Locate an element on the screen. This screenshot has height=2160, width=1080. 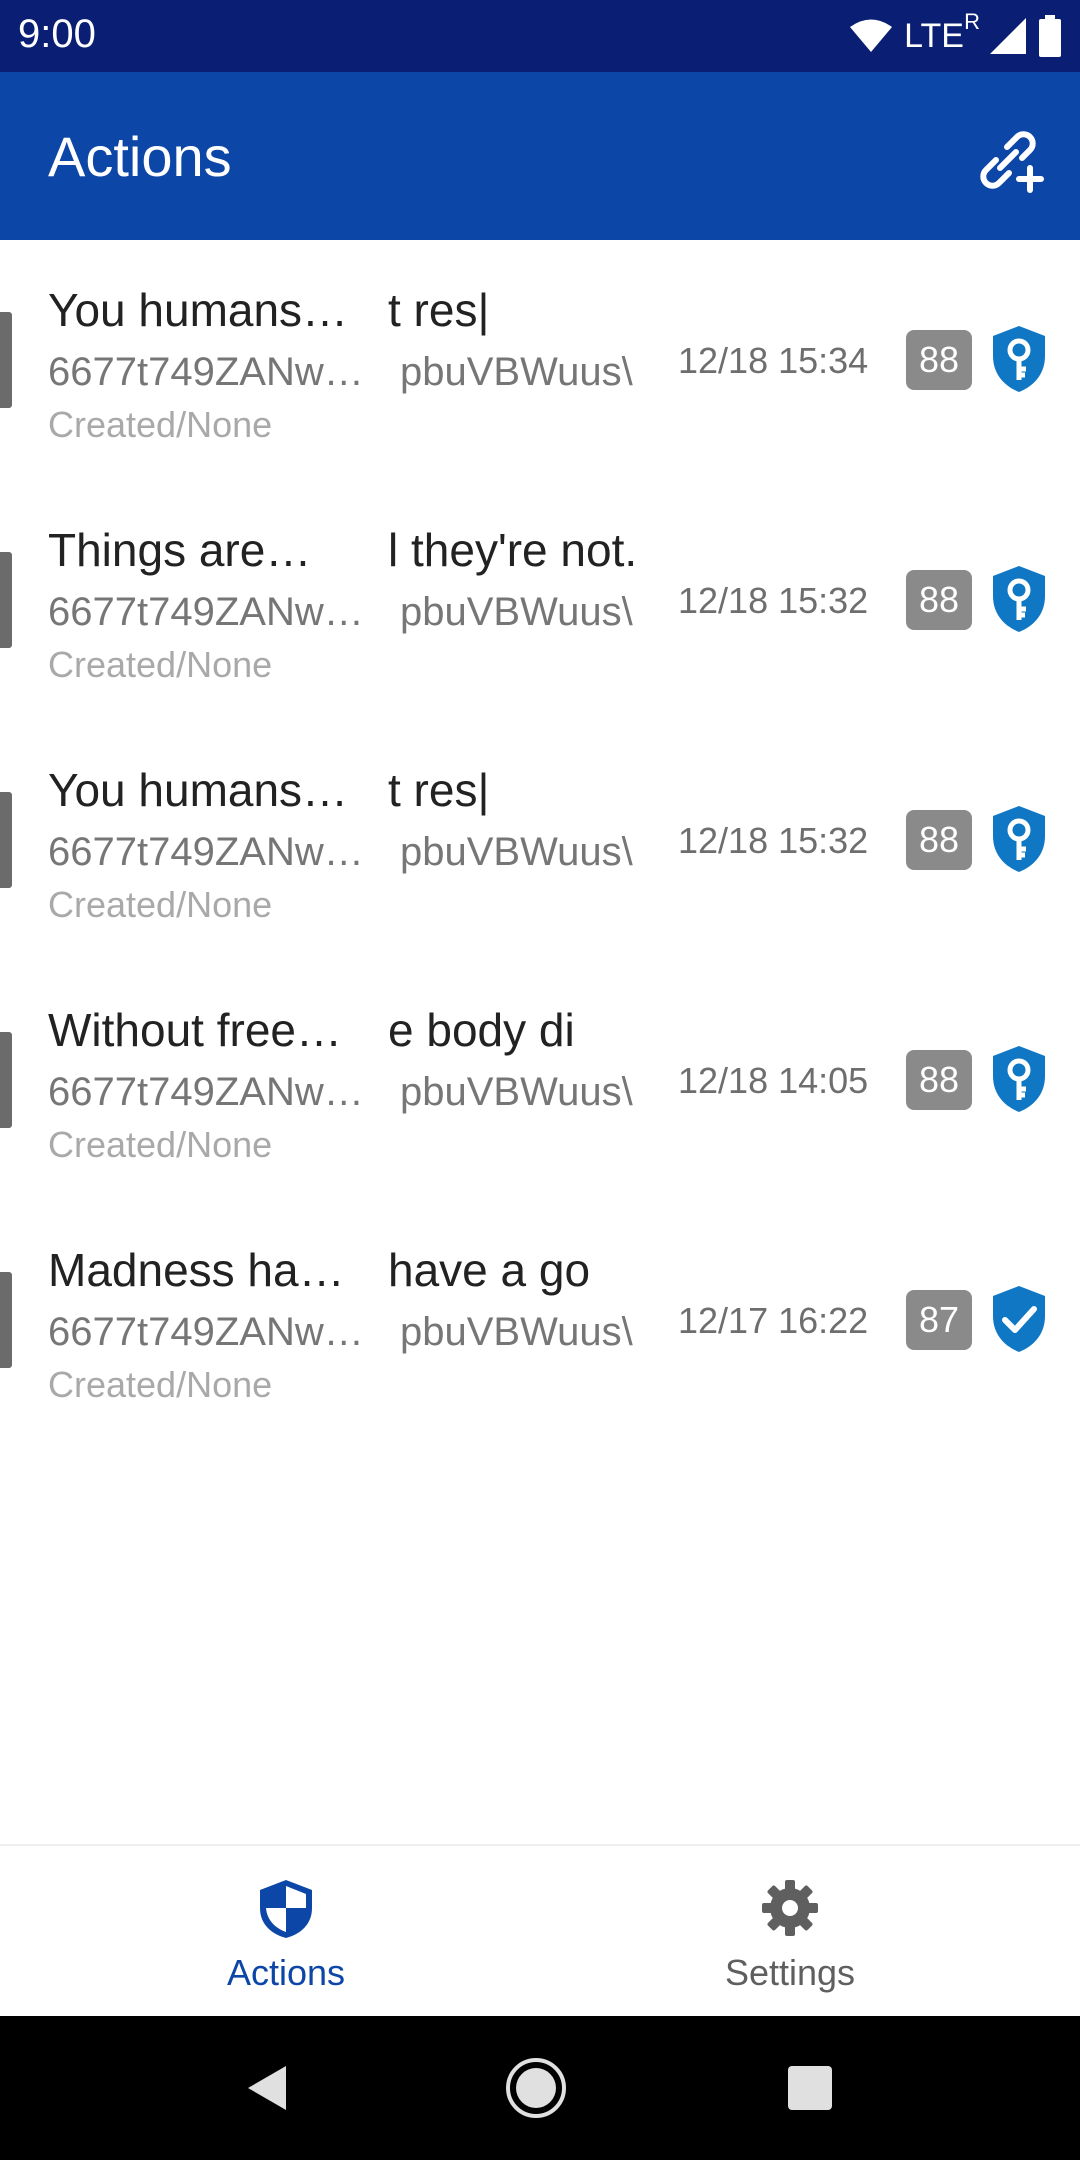
status-icons: LTE R is located at coordinates (955, 33).